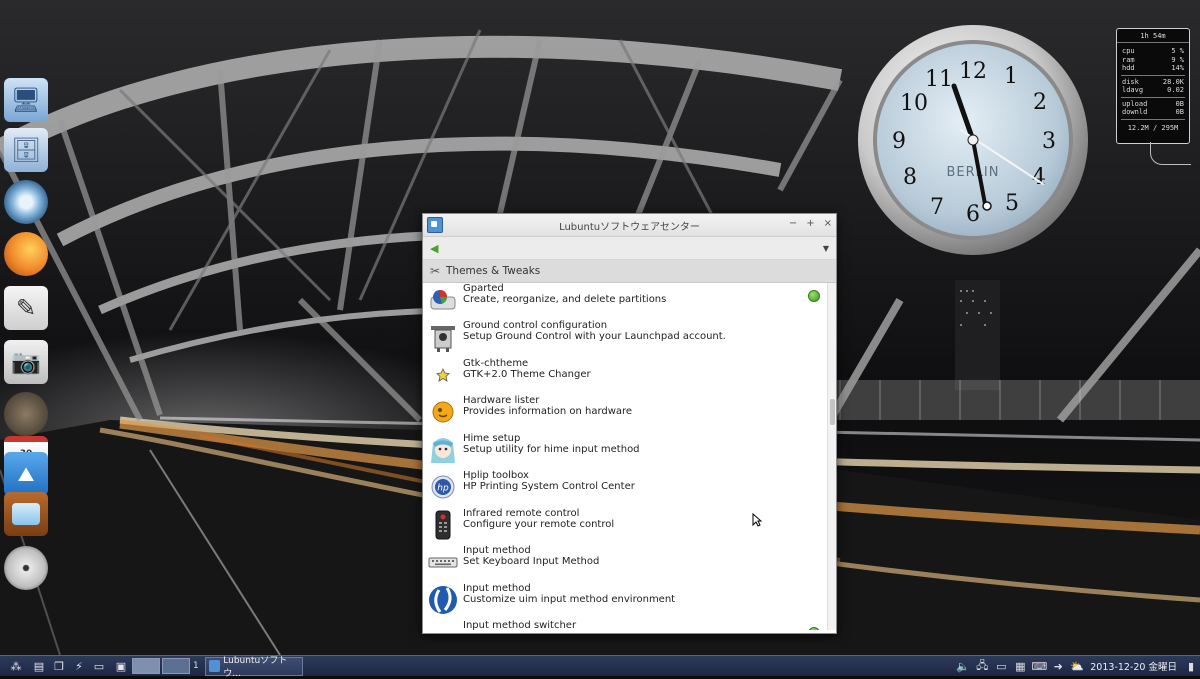 This screenshot has width=1200, height=679. Describe the element at coordinates (443, 412) in the screenshot. I see `hardware-lister-icon` at that location.